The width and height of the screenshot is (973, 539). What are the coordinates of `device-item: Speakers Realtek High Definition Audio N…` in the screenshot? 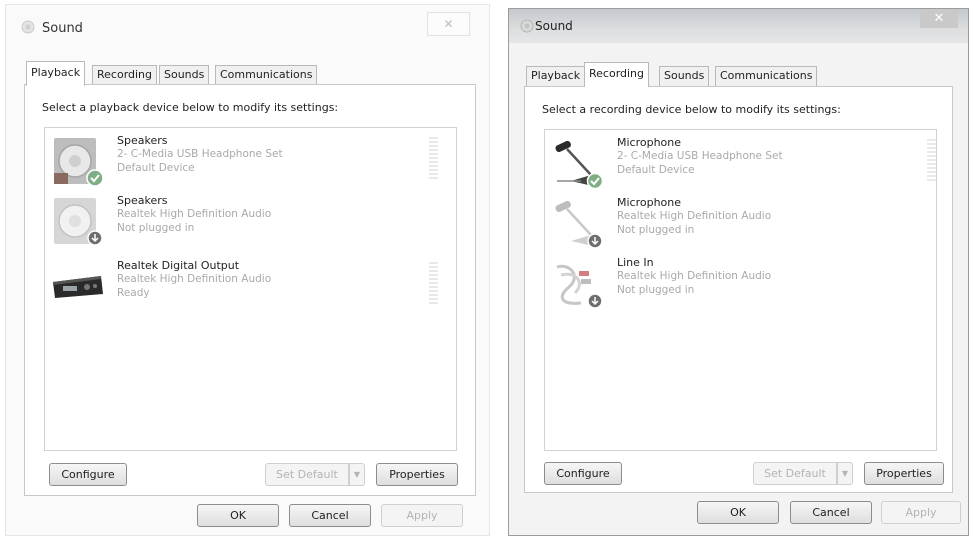 It's located at (250, 221).